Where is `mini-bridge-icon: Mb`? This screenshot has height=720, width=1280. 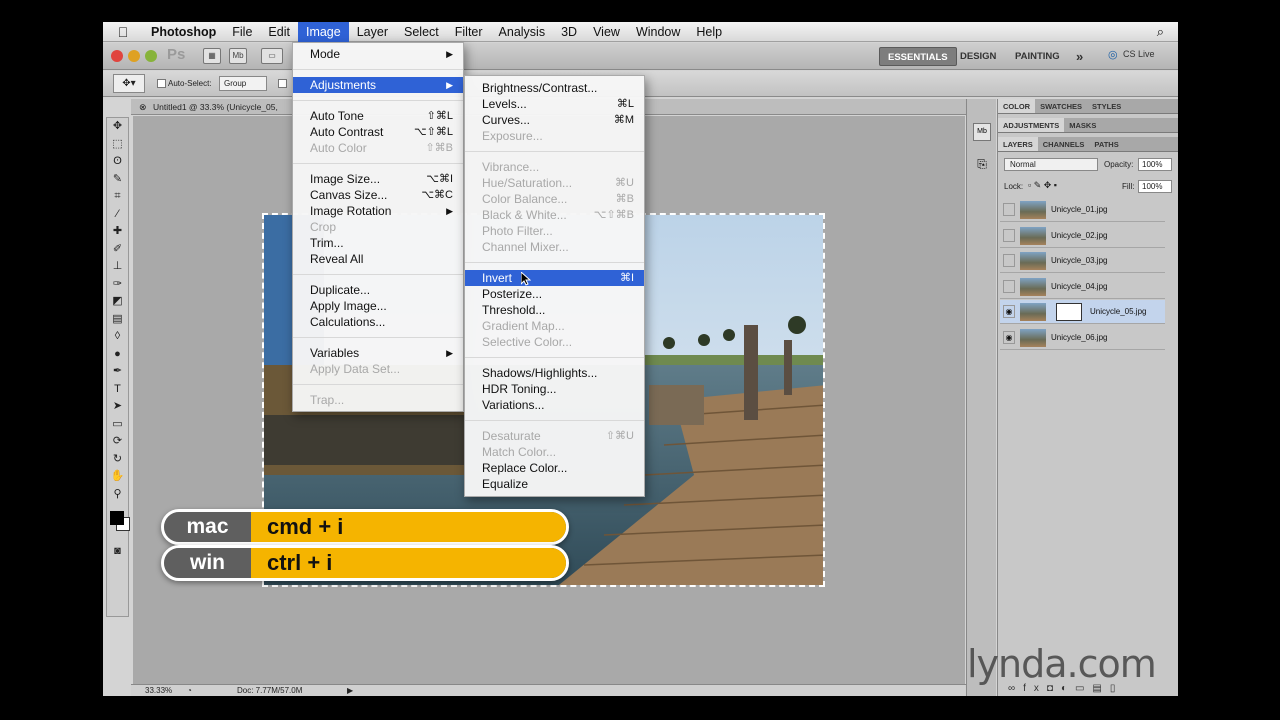 mini-bridge-icon: Mb is located at coordinates (238, 56).